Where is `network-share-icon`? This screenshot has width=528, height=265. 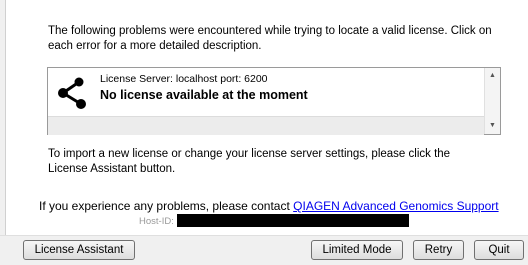 network-share-icon is located at coordinates (72, 93).